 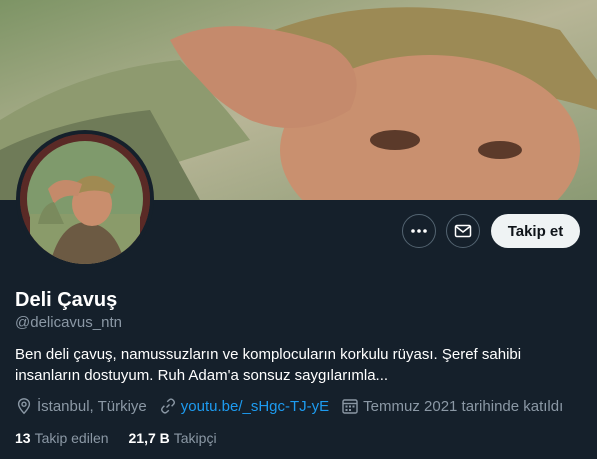 I want to click on calendar-icon, so click(x=350, y=406).